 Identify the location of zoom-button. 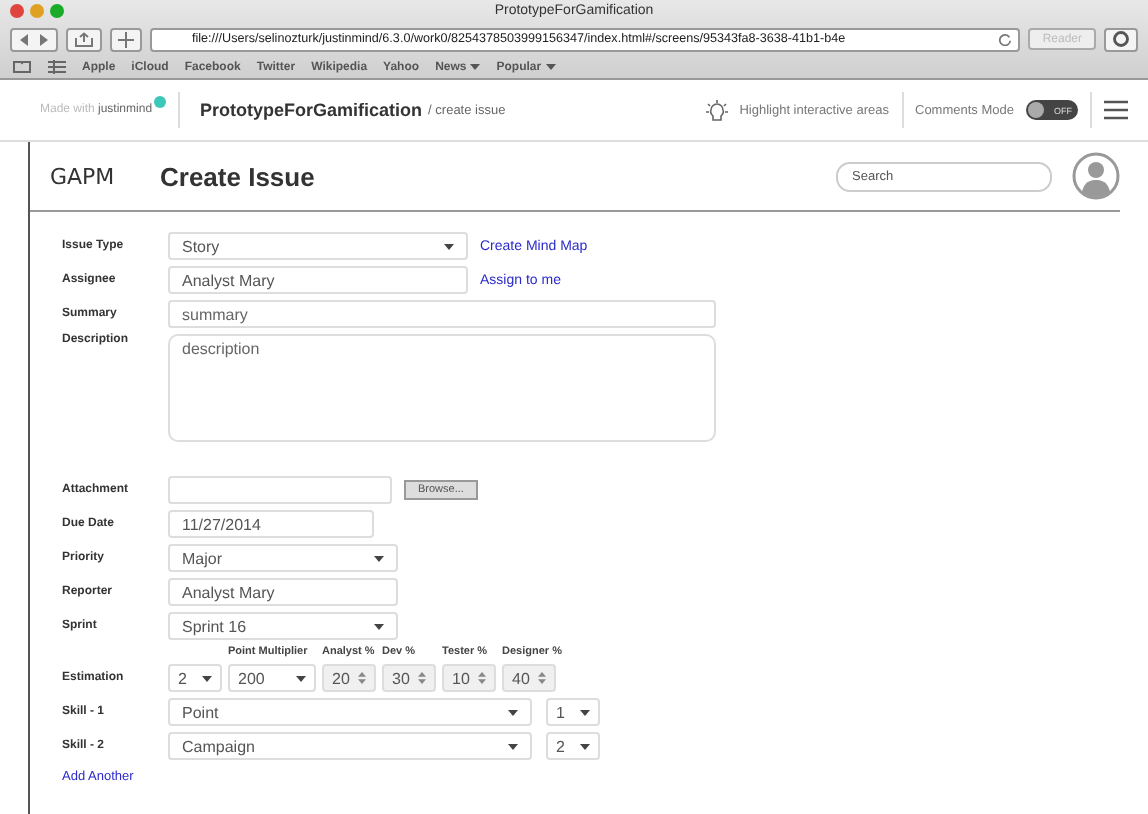
(57, 11).